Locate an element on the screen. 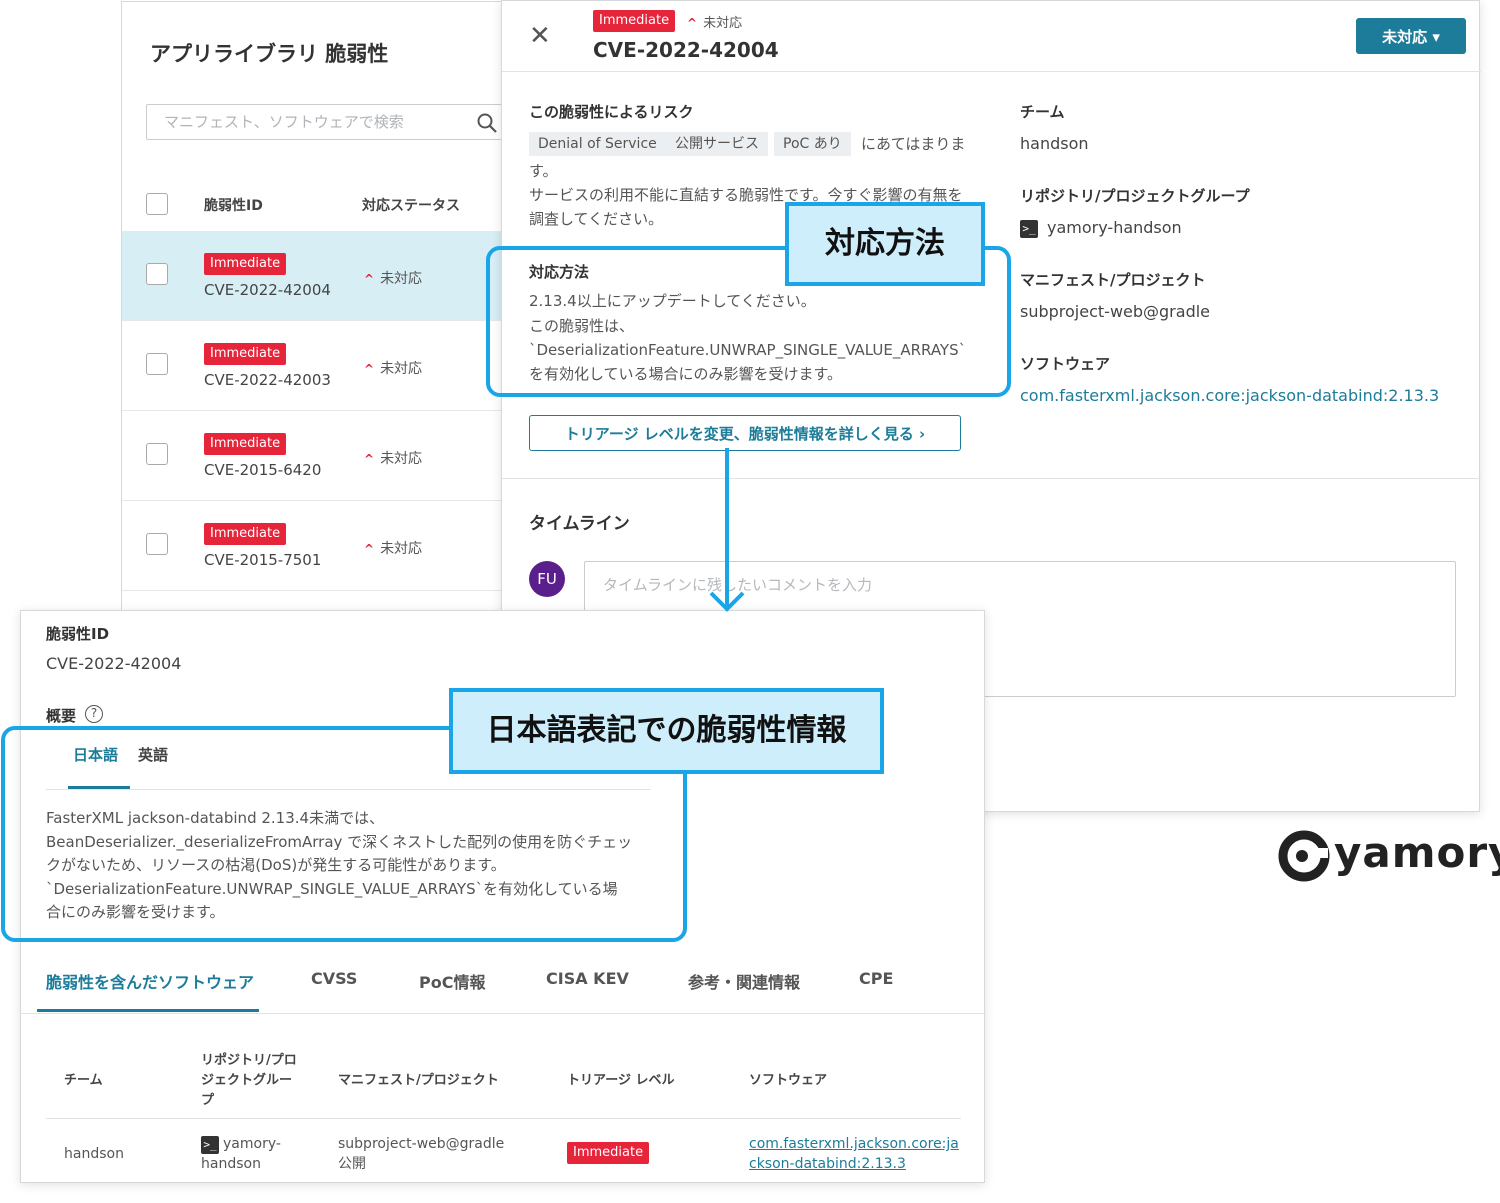 The image size is (1500, 1203). avatar: FU is located at coordinates (547, 579).